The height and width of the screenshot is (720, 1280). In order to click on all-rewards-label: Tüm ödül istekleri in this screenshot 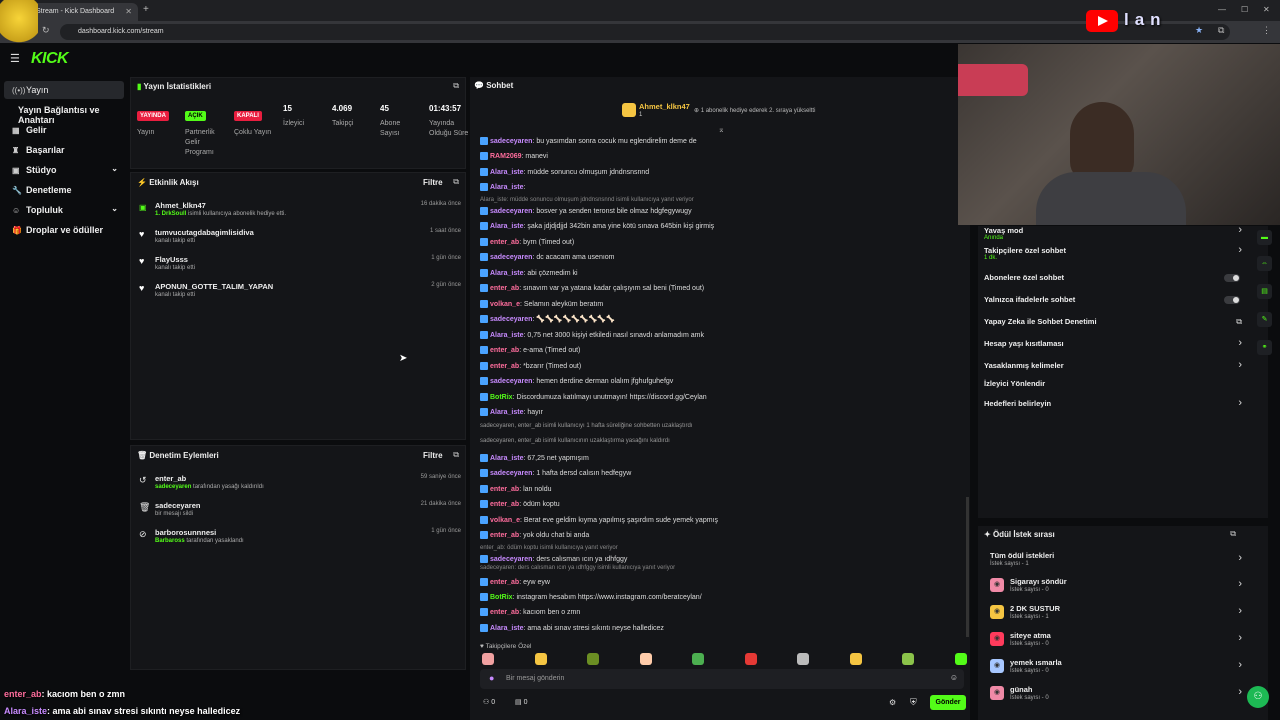, I will do `click(1022, 555)`.